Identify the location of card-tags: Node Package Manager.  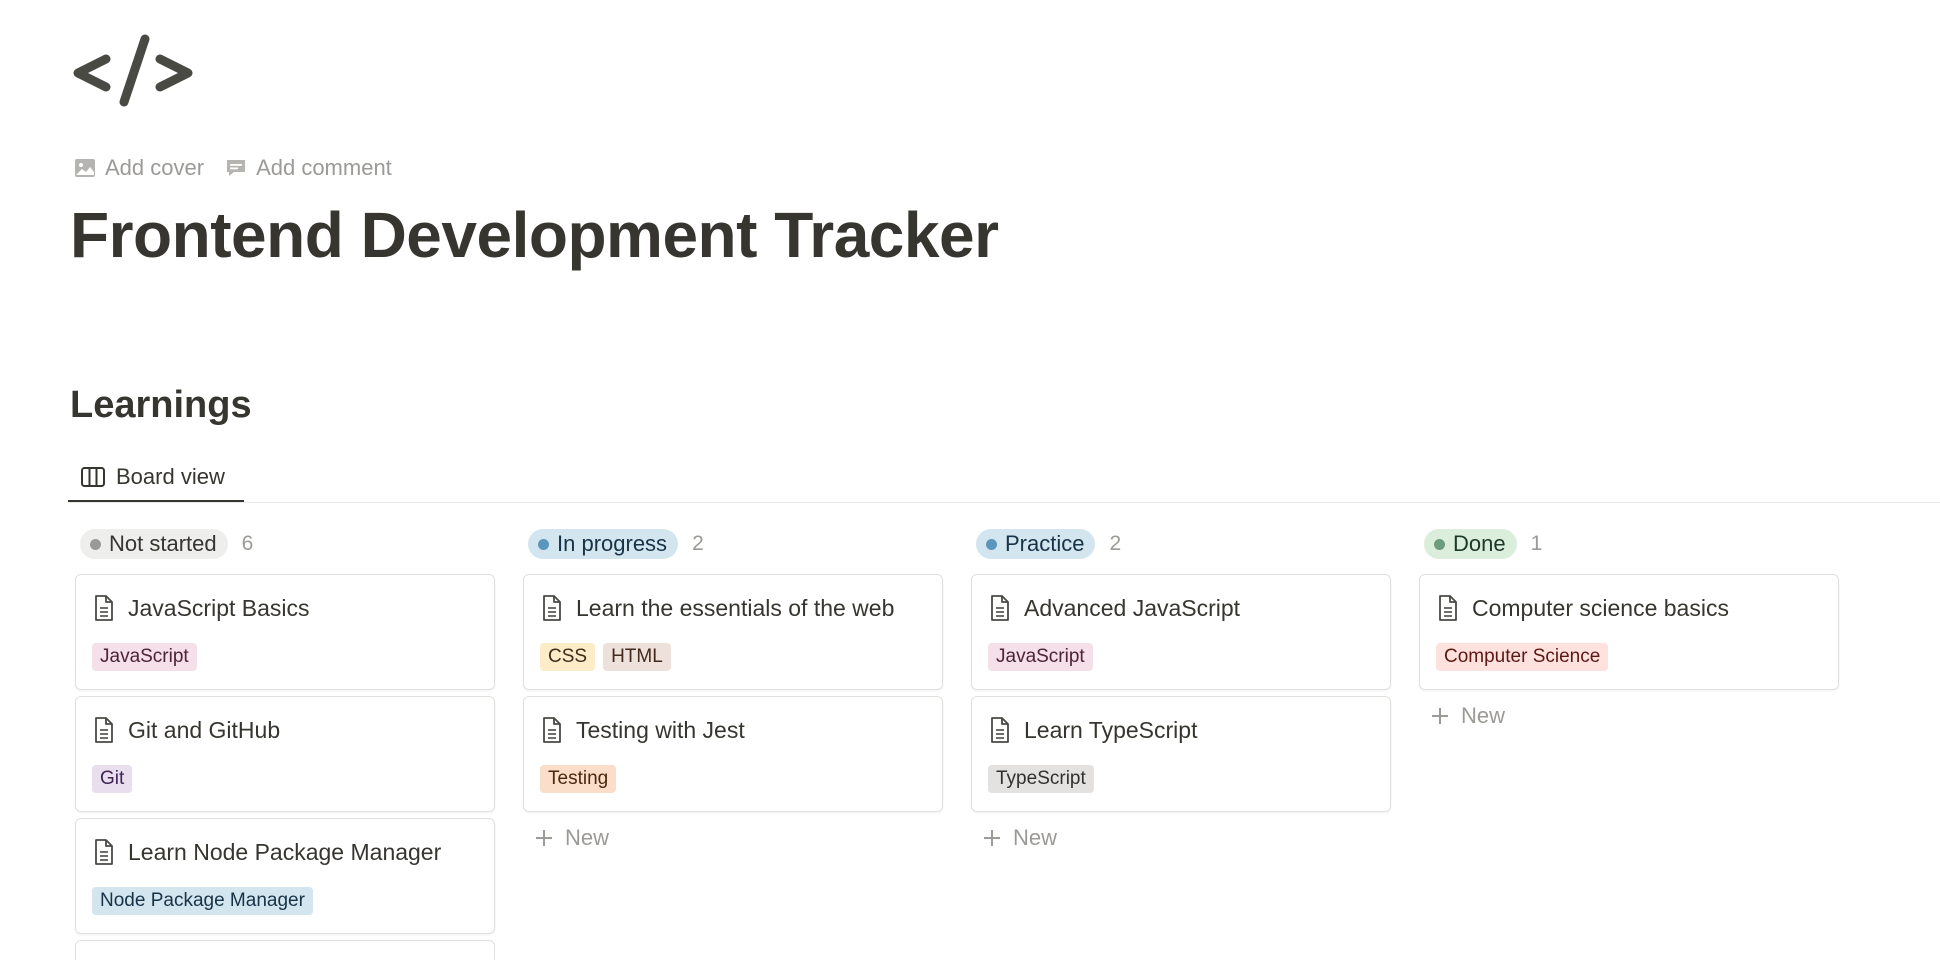
(285, 901).